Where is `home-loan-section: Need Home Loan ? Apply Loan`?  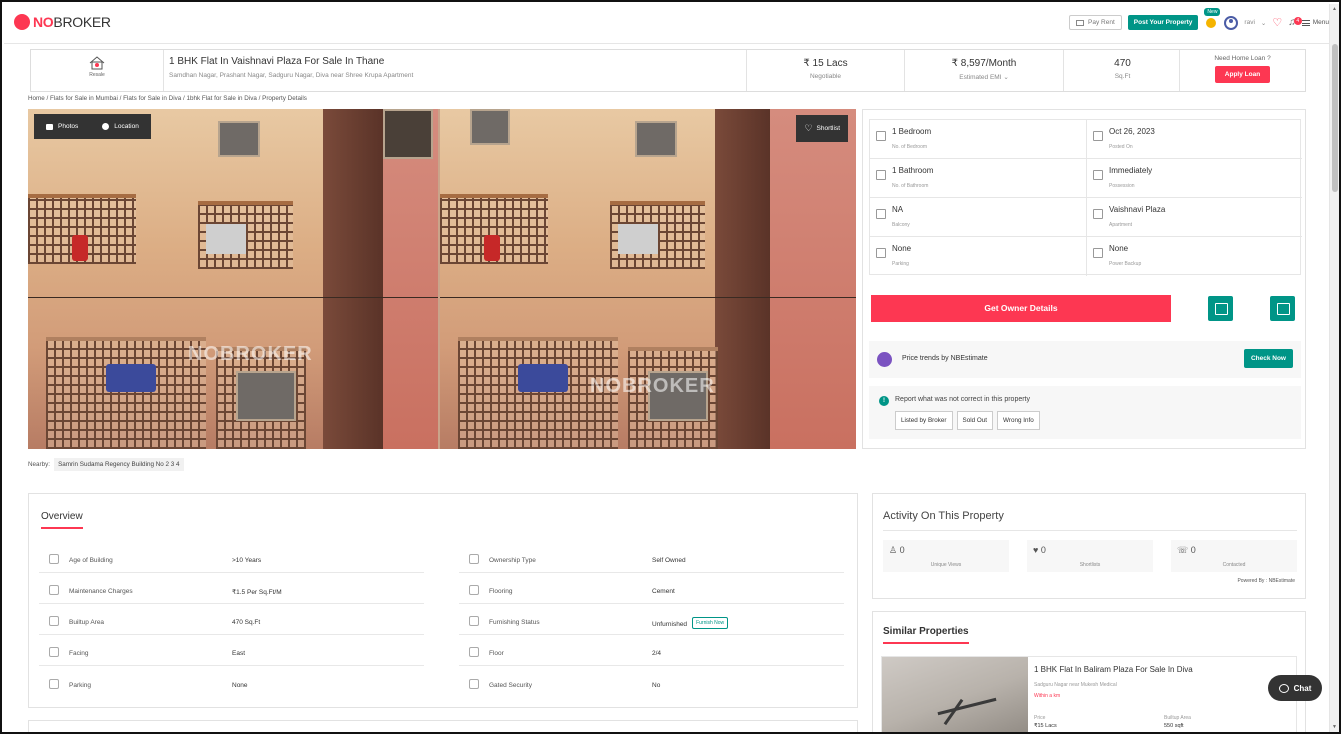
home-loan-section: Need Home Loan ? Apply Loan is located at coordinates (1242, 70).